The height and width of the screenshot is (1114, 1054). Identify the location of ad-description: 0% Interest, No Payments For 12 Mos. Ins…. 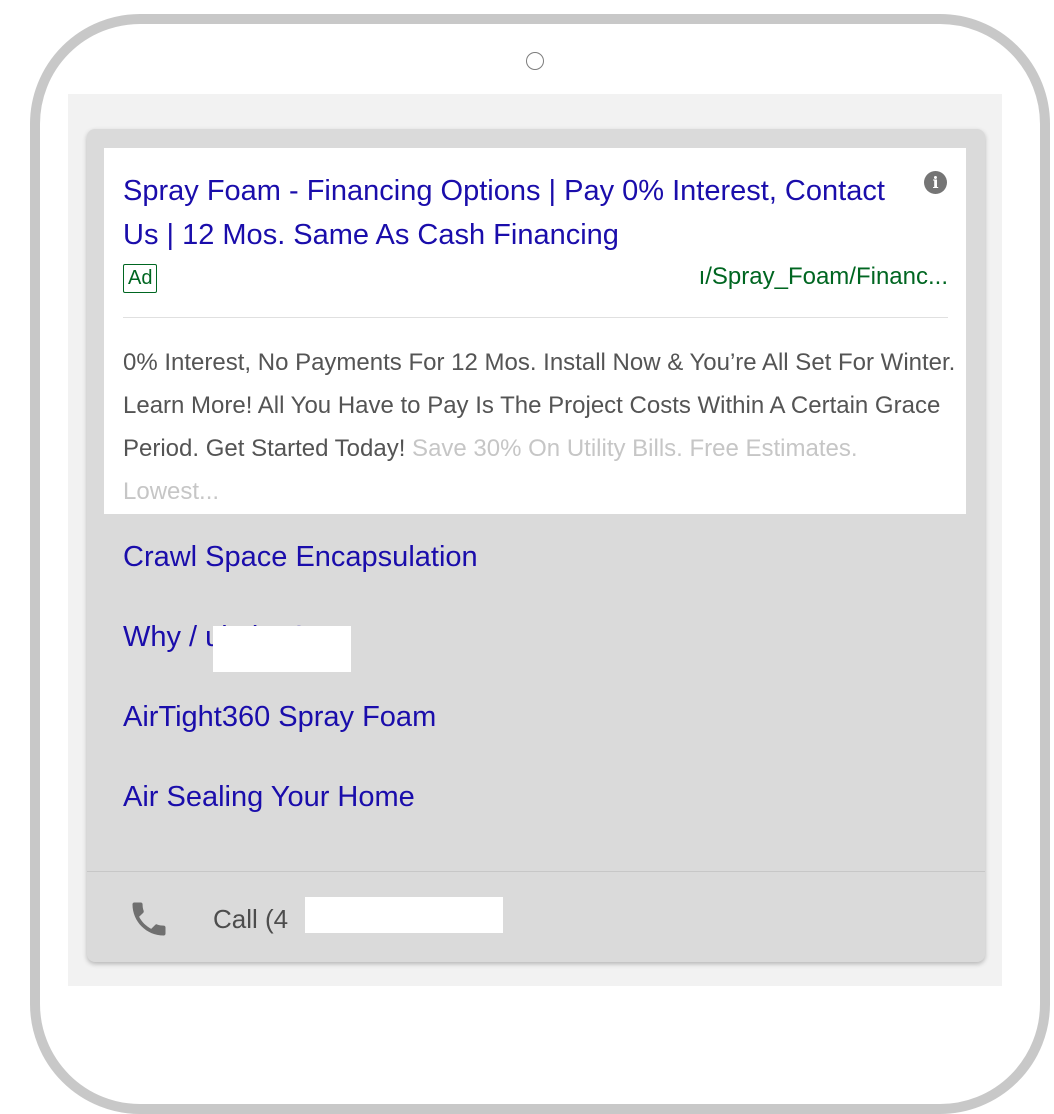
(540, 427).